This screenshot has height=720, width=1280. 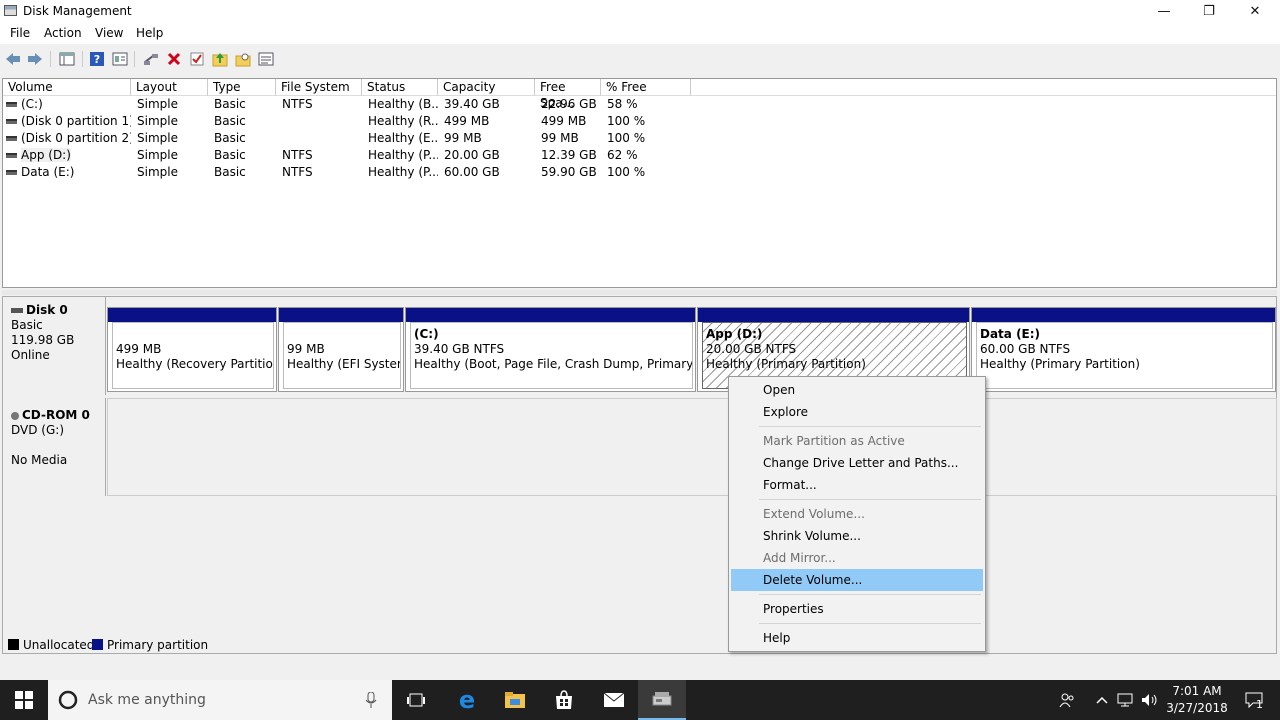 What do you see at coordinates (174, 59) in the screenshot?
I see `delete-icon` at bounding box center [174, 59].